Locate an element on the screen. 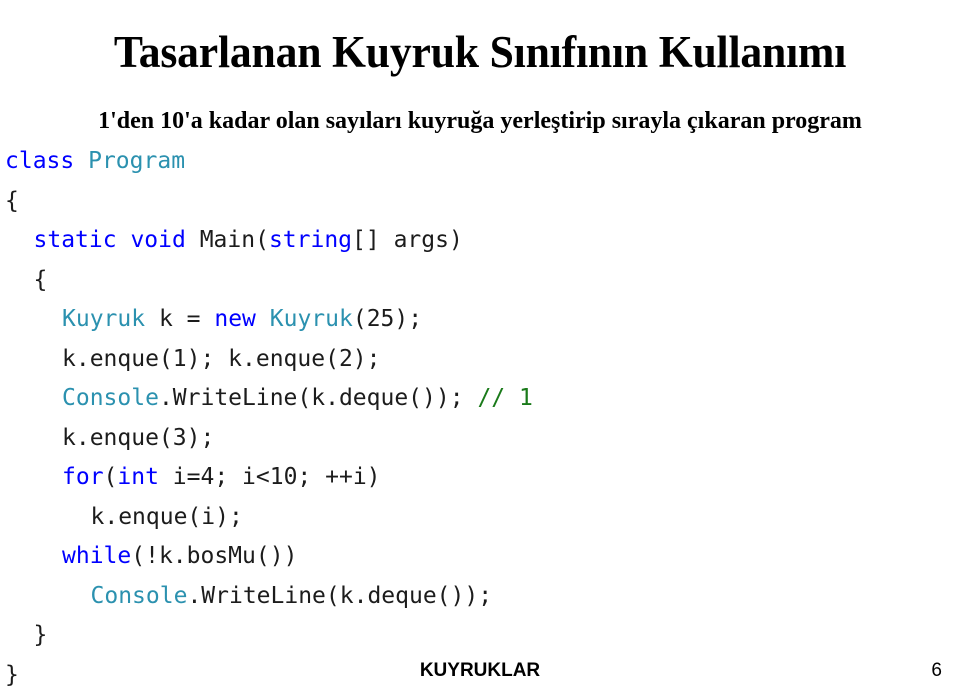  code-token: i=4; i<10; ++i) is located at coordinates (270, 477).